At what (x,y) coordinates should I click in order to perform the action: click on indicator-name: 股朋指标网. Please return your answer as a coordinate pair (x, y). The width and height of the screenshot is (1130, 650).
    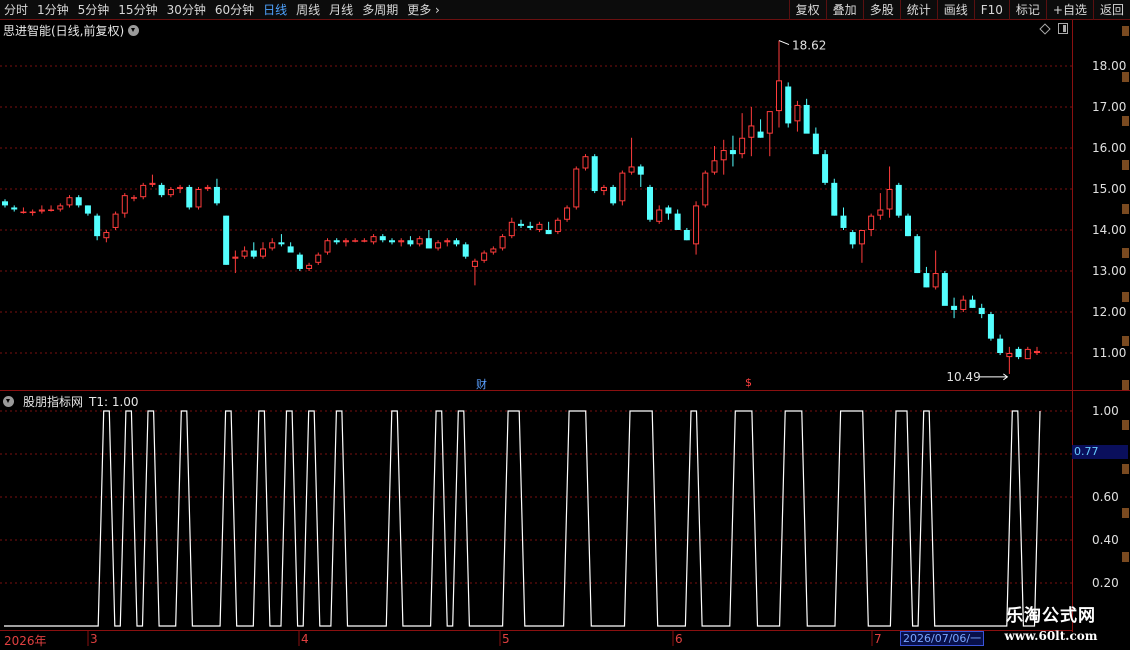
    Looking at the image, I should click on (53, 402).